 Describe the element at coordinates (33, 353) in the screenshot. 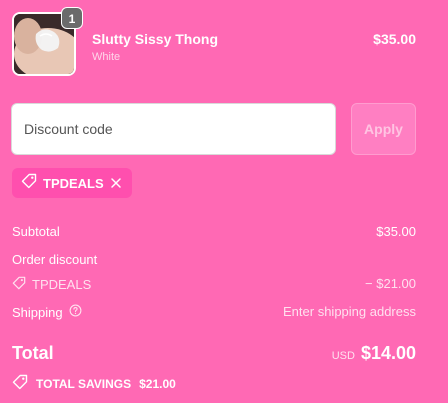

I see `total-label: Total` at that location.